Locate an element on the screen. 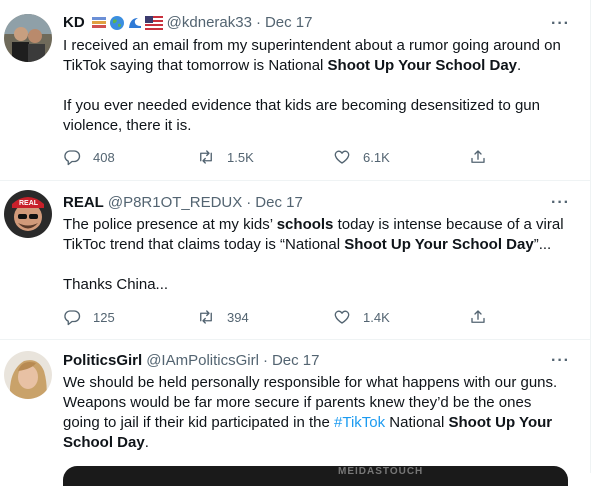 This screenshot has height=486, width=606. name-emojis is located at coordinates (127, 23).